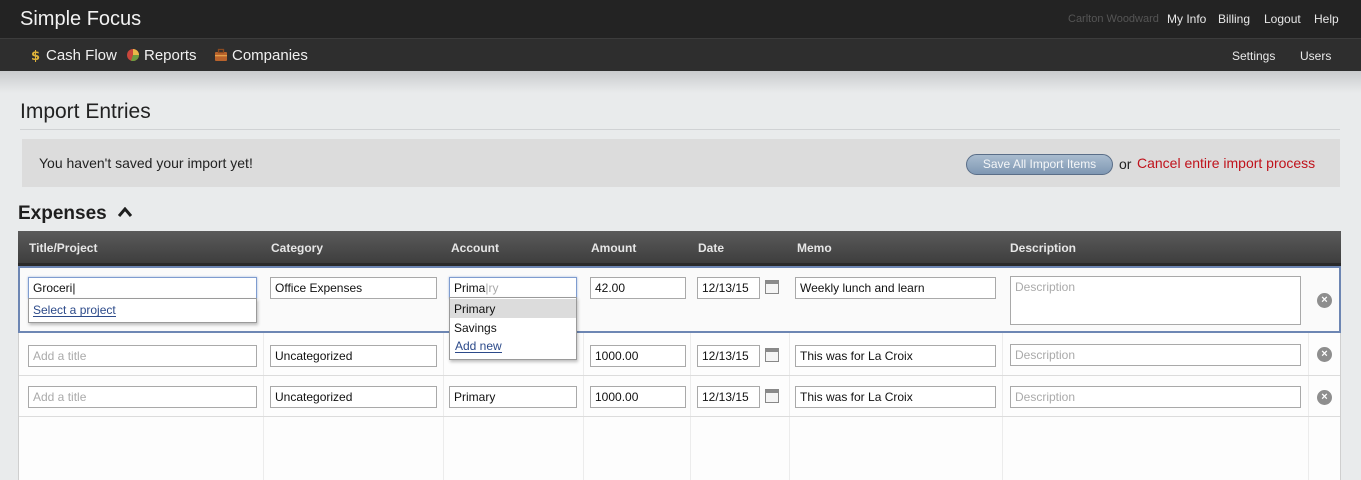  Describe the element at coordinates (81, 55) in the screenshot. I see `nav-cash-flow-label: Cash Flow` at that location.